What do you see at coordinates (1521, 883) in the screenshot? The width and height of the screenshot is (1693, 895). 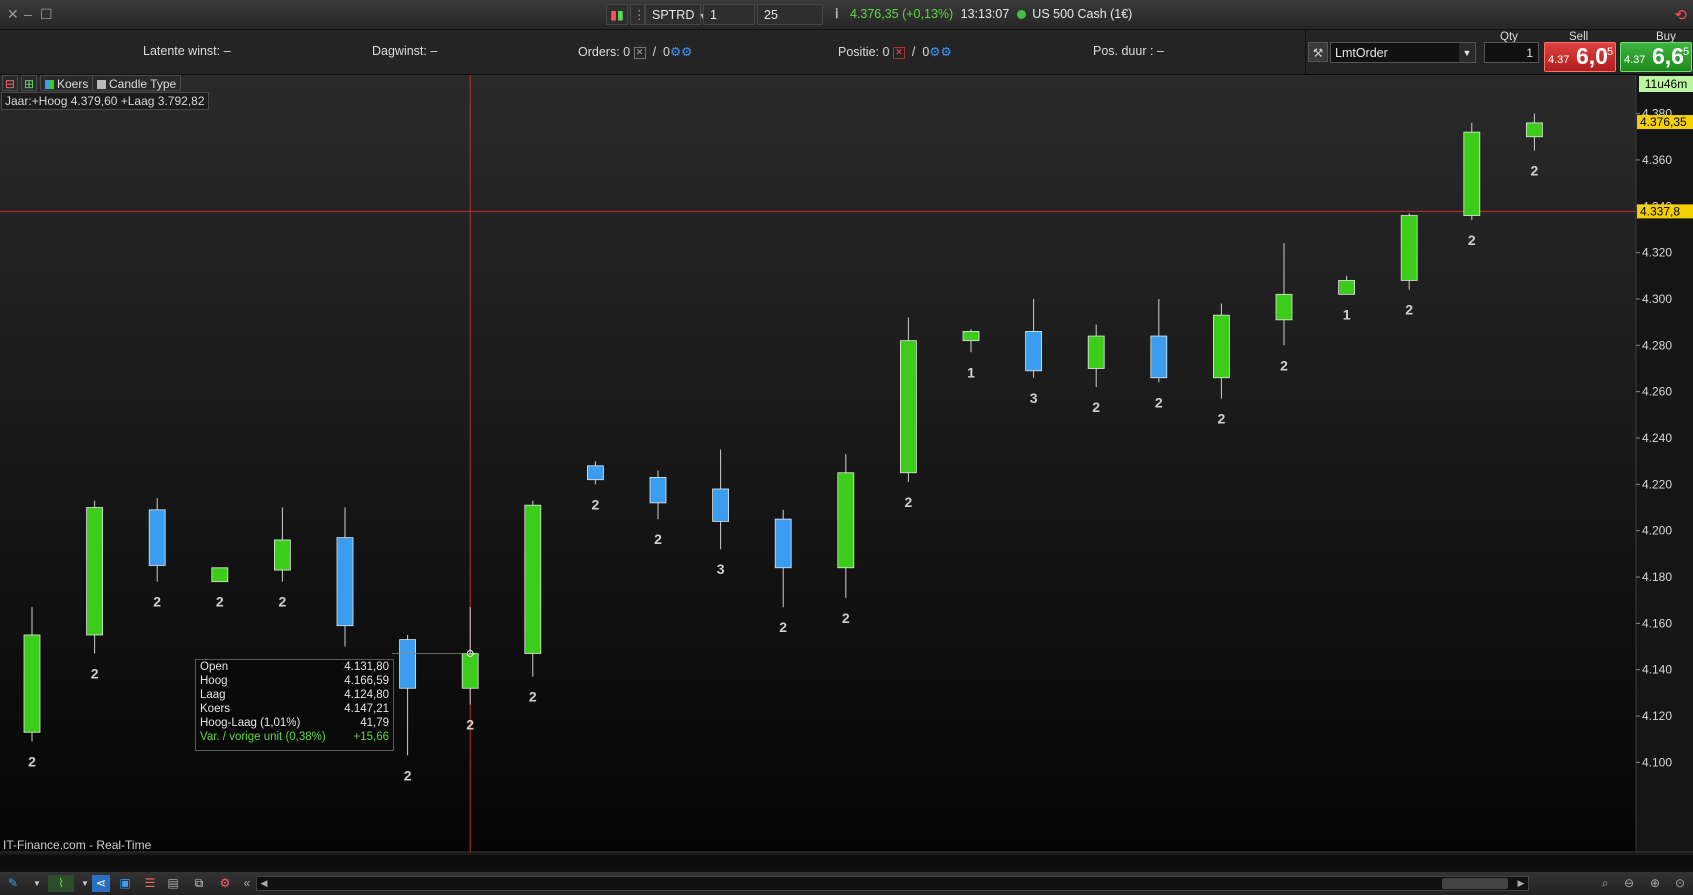 I see `scroll-right-icon: ▶` at bounding box center [1521, 883].